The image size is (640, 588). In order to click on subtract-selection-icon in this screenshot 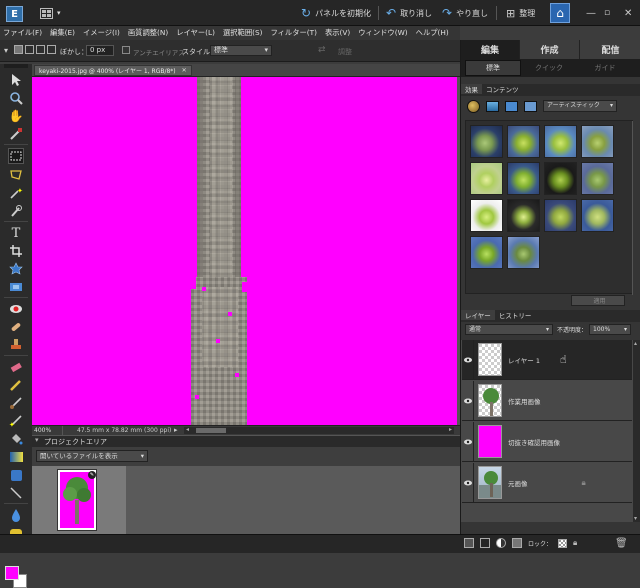, I will do `click(40, 49)`.